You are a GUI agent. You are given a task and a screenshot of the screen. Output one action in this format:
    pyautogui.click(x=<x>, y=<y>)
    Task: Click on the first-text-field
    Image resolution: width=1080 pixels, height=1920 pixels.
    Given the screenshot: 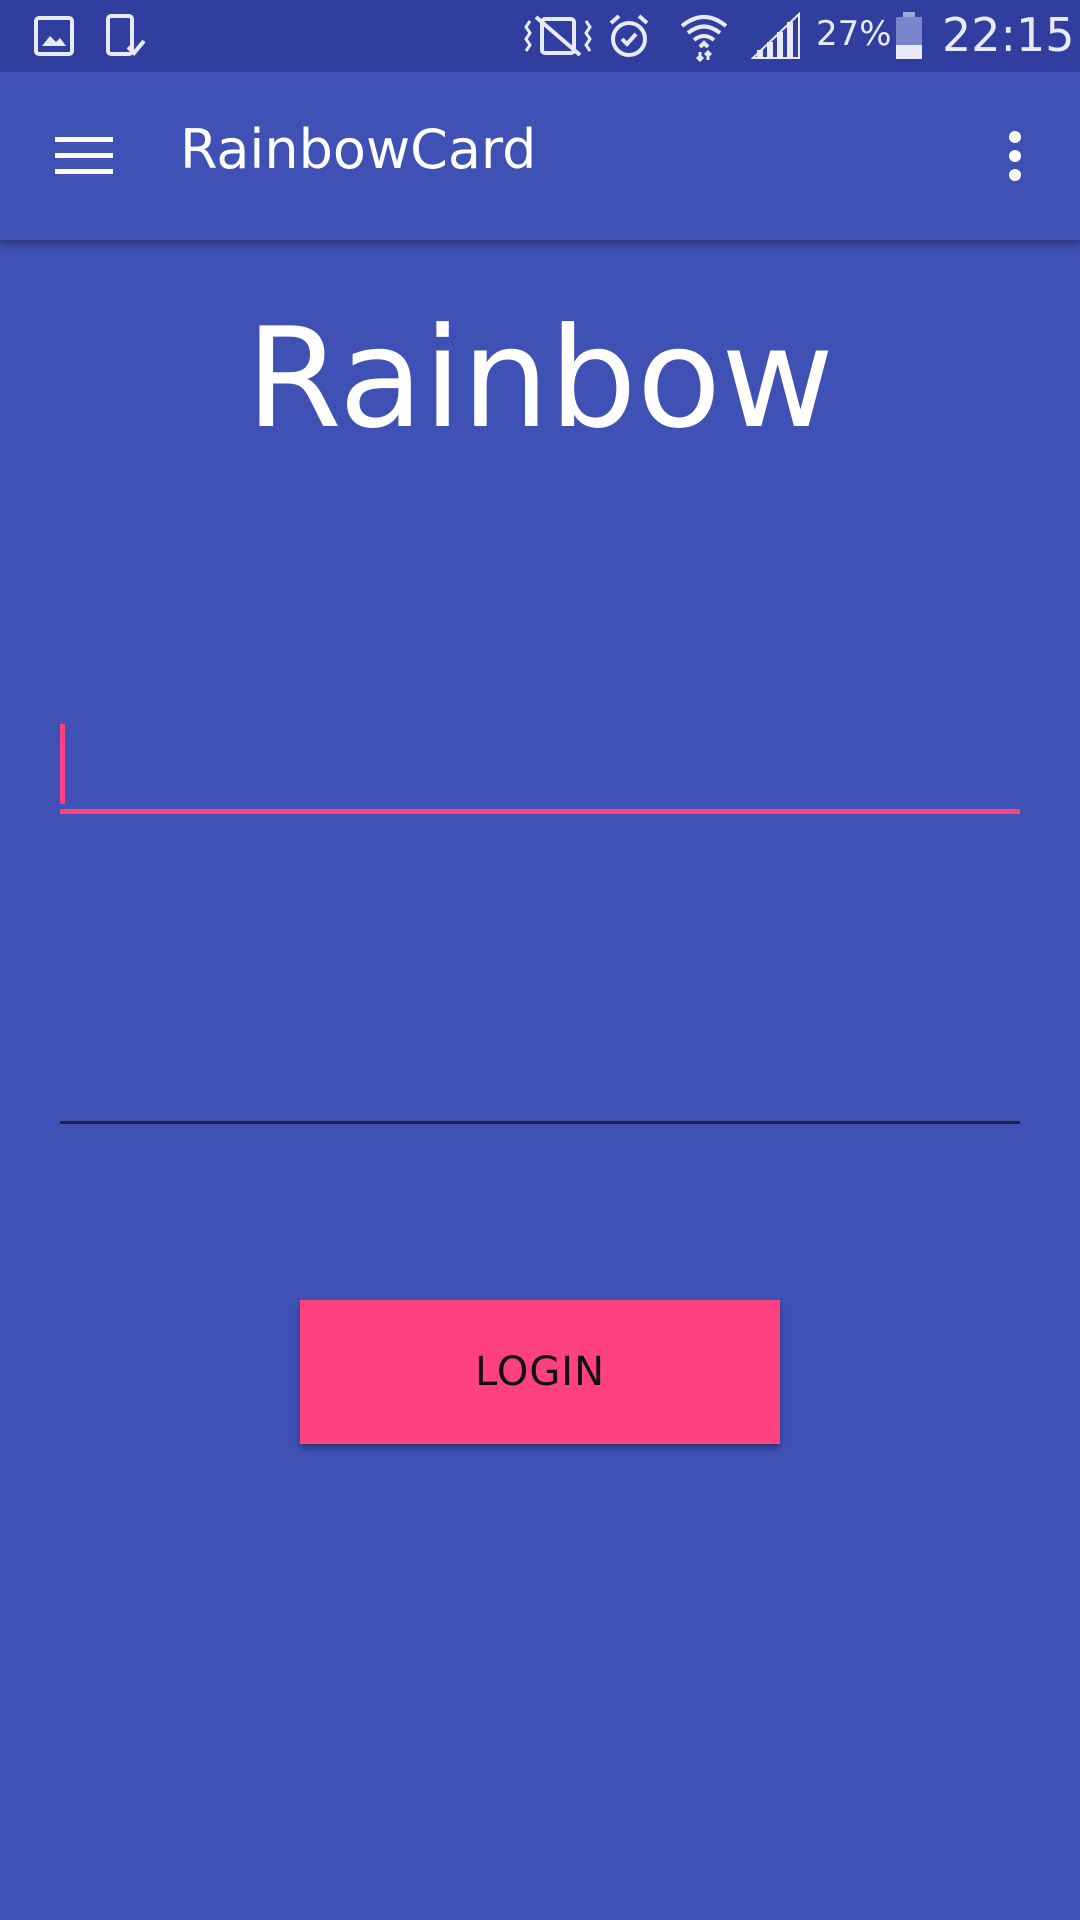 What is the action you would take?
    pyautogui.click(x=540, y=769)
    